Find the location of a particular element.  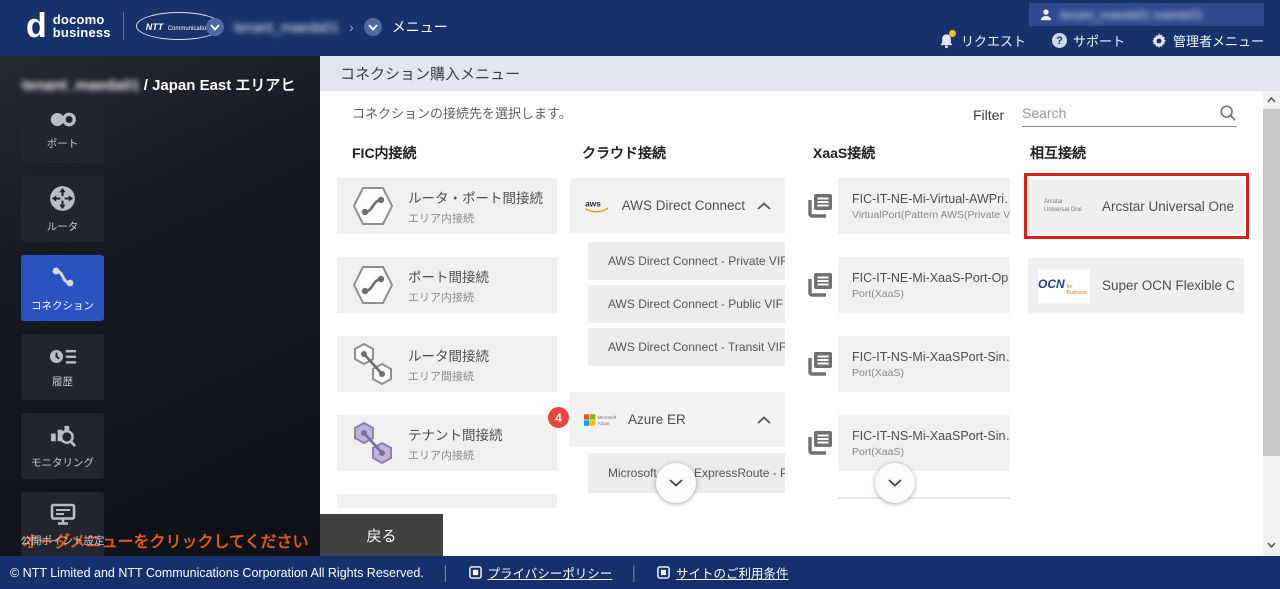

group-label: AWS Direct Connect is located at coordinates (683, 205).